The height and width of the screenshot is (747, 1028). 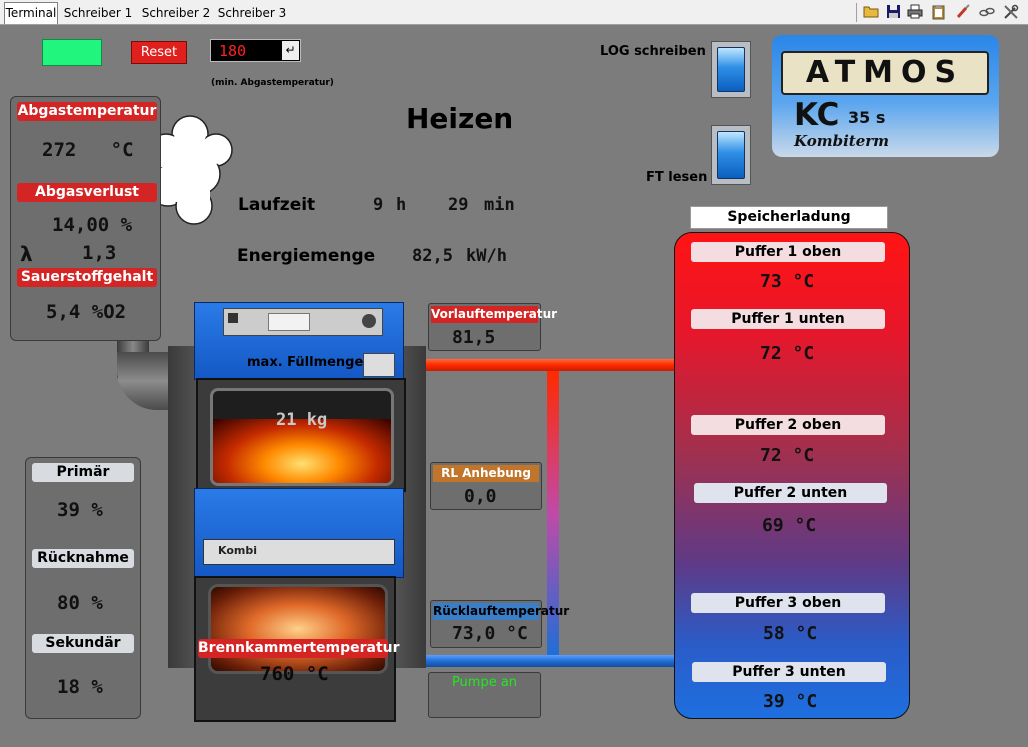 What do you see at coordinates (790, 493) in the screenshot?
I see `puffer2-unten-label: Puffer 2 unten` at bounding box center [790, 493].